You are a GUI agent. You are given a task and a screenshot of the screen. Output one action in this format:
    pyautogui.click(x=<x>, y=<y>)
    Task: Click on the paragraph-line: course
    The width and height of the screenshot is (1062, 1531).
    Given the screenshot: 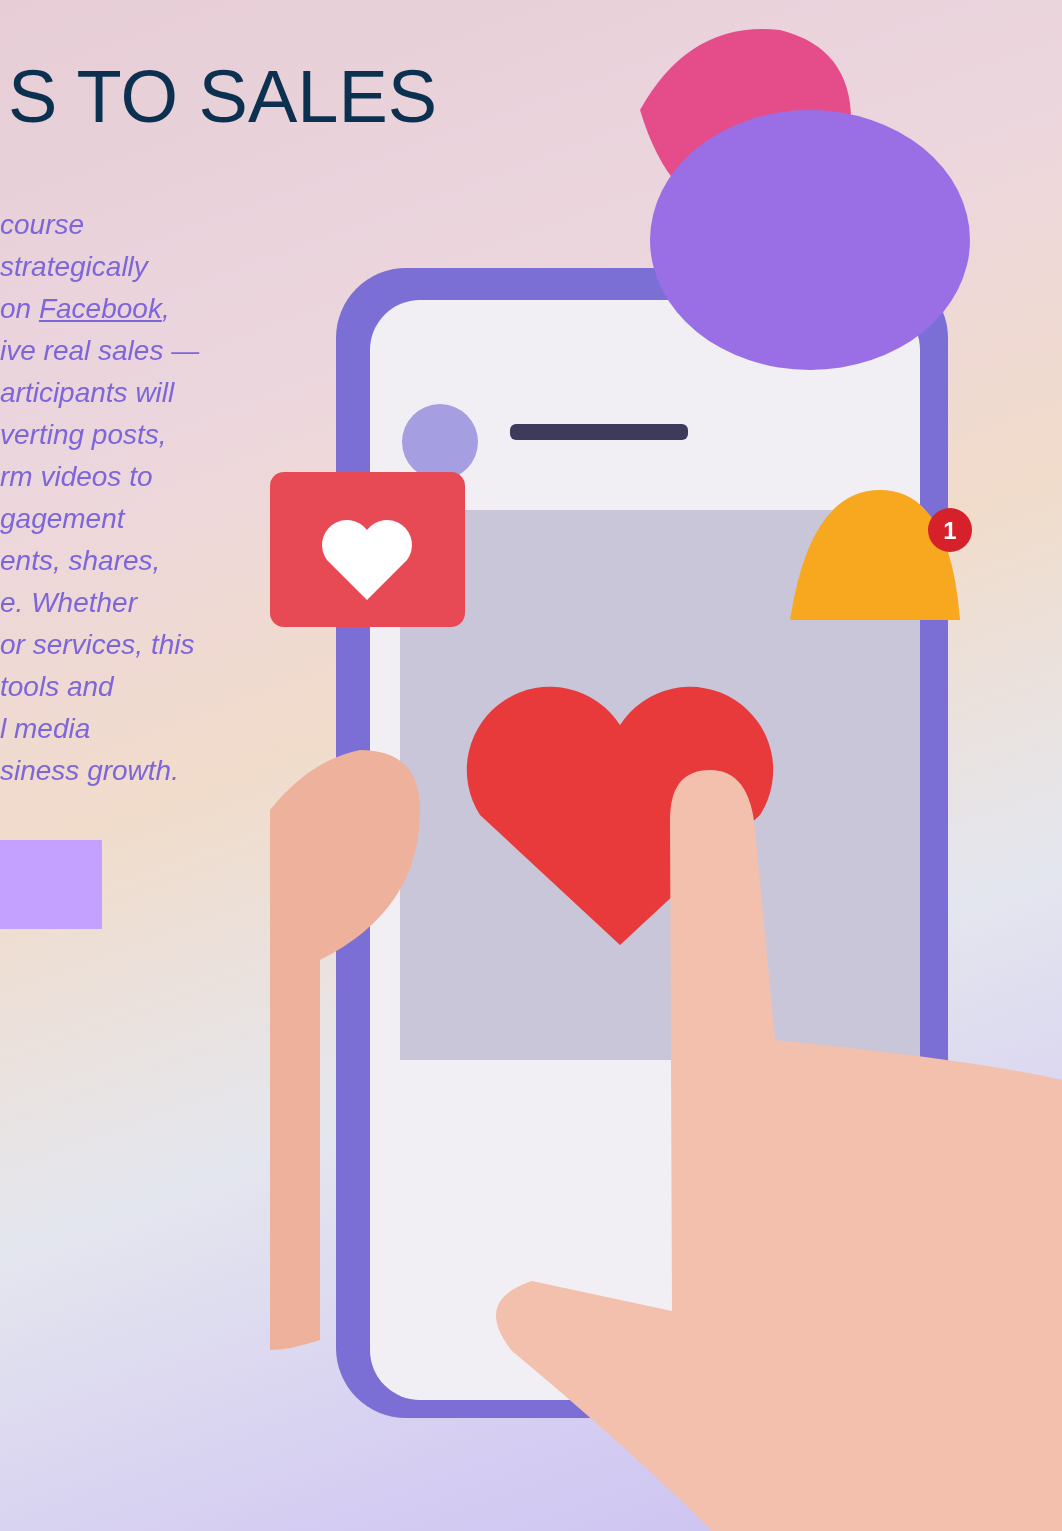 What is the action you would take?
    pyautogui.click(x=43, y=225)
    